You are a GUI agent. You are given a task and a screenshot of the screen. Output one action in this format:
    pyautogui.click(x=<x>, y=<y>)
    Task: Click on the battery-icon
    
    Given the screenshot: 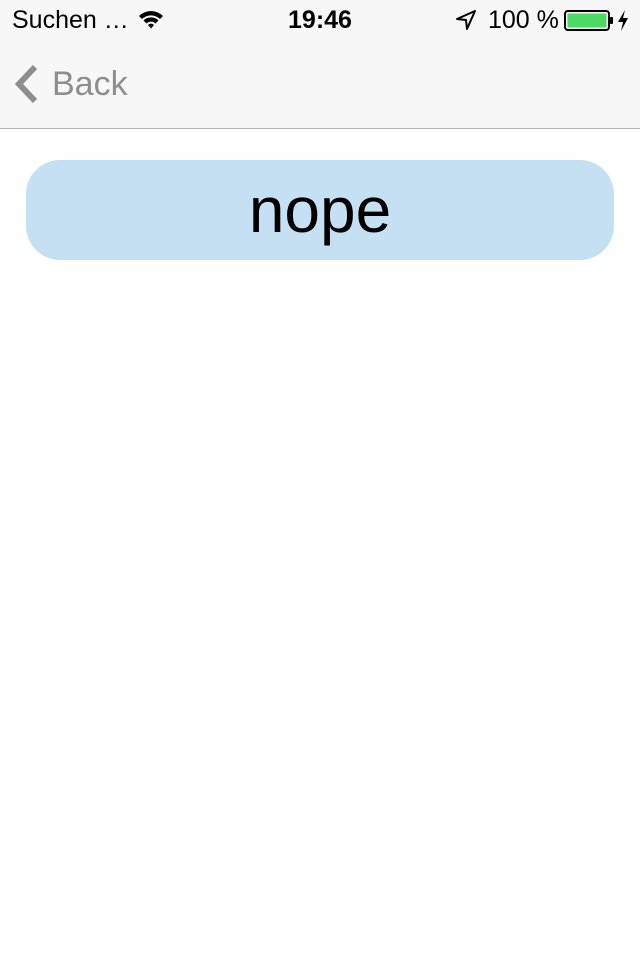 What is the action you would take?
    pyautogui.click(x=588, y=20)
    